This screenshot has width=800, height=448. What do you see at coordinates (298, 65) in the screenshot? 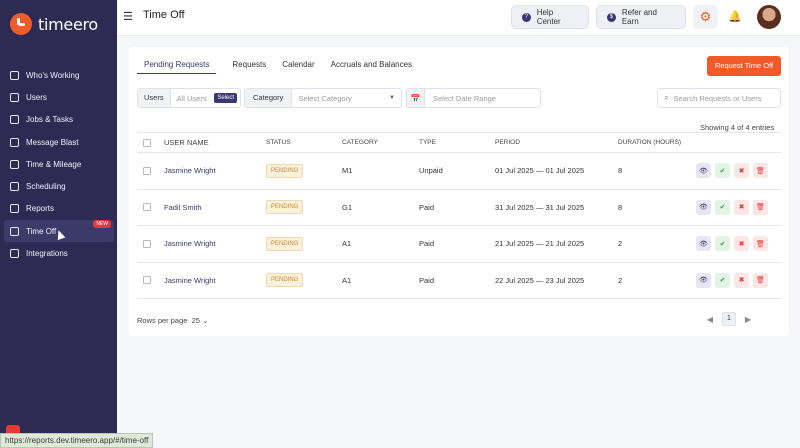
I see `tab-calendar: Calendar` at bounding box center [298, 65].